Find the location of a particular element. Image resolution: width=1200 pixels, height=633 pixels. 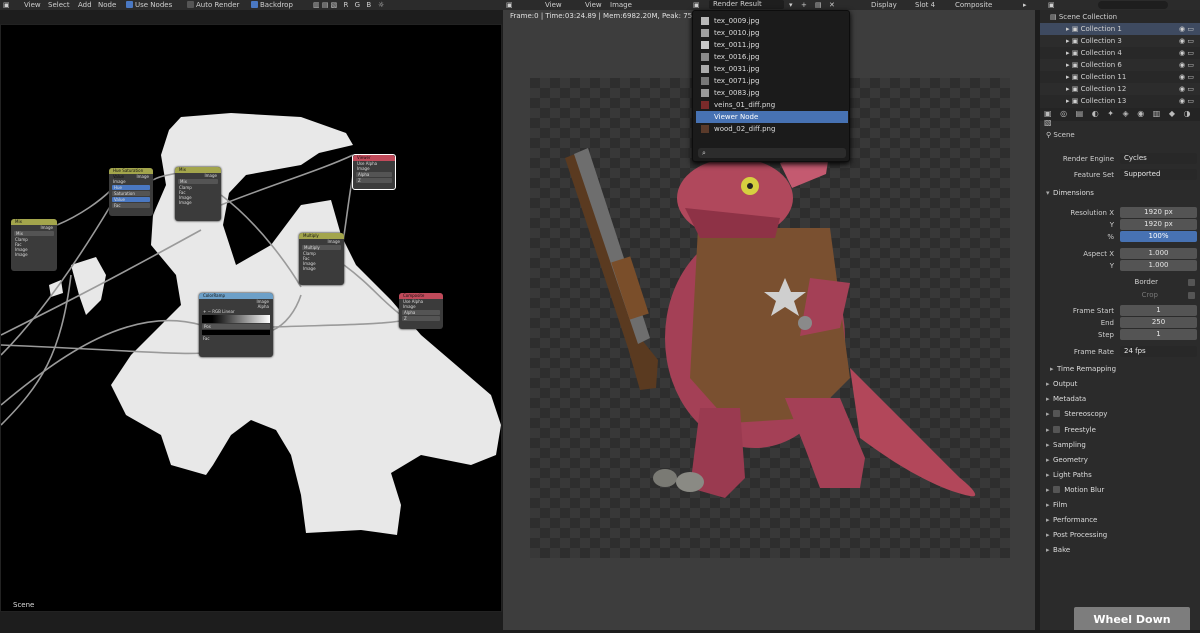

use-nodes-toggle: Use Nodes is located at coordinates (149, 5).